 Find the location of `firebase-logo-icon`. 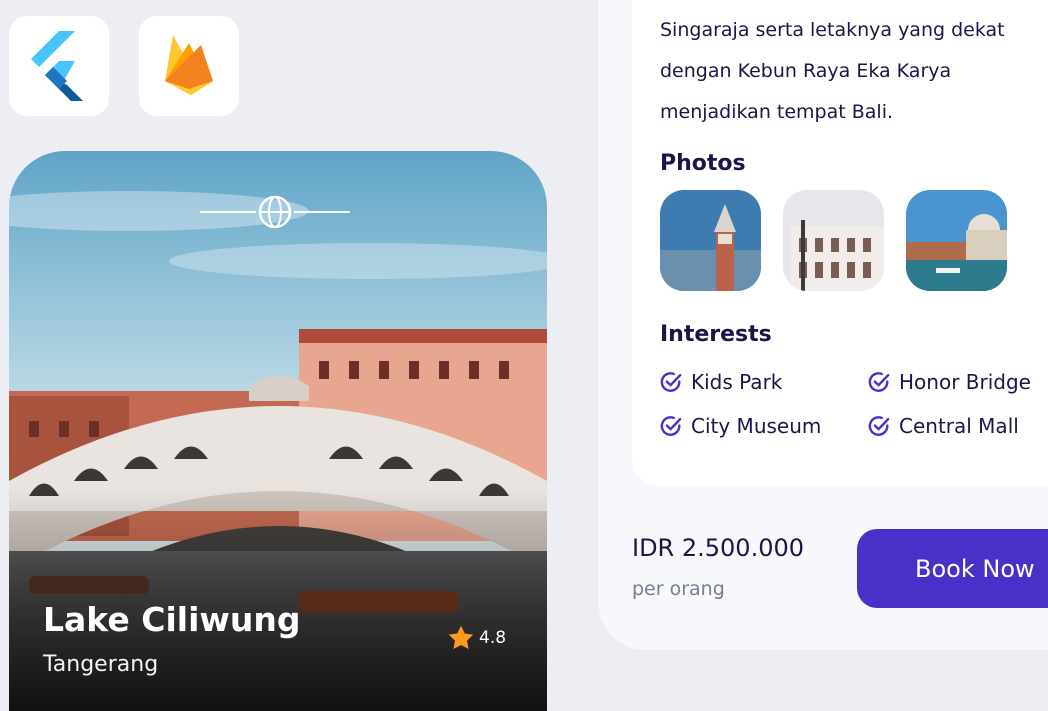

firebase-logo-icon is located at coordinates (189, 65).